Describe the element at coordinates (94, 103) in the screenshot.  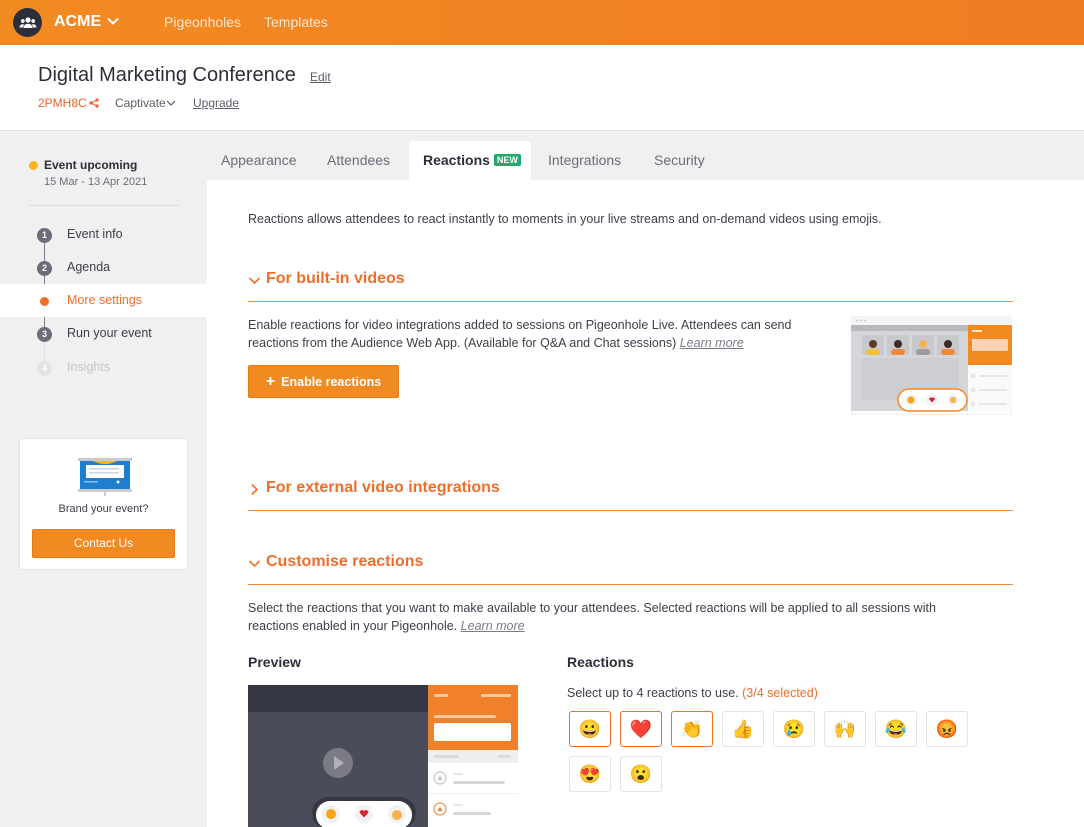
I see `share-icon` at that location.